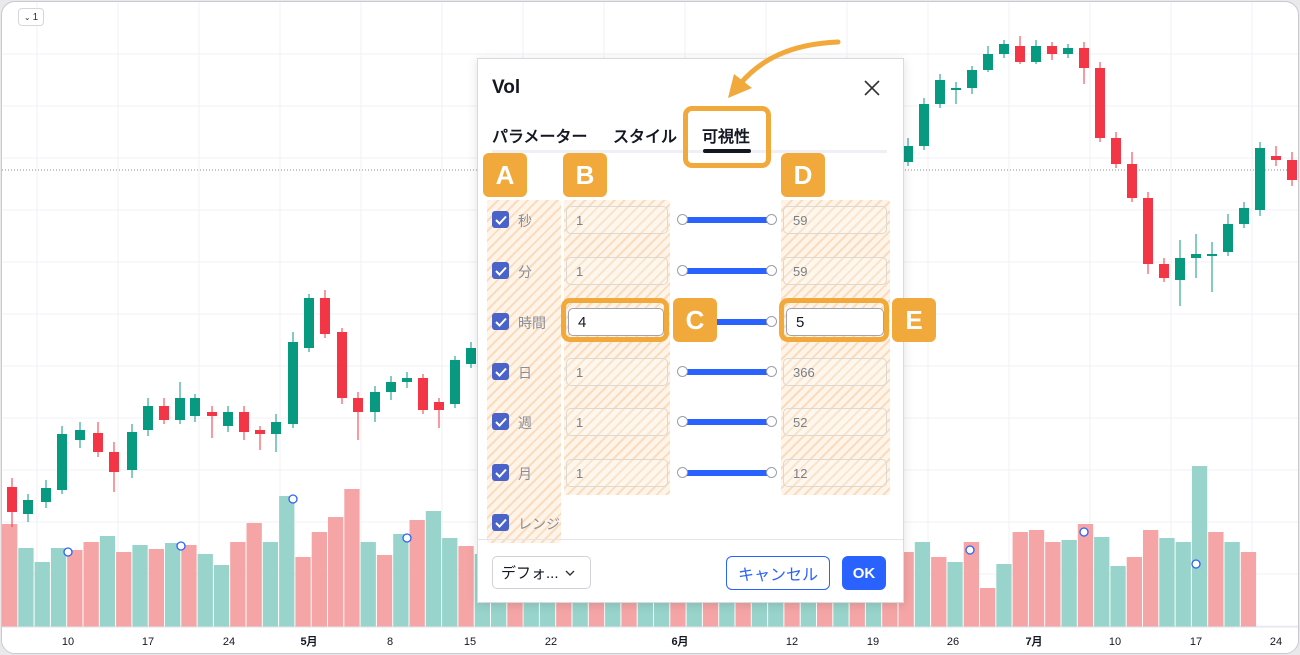 This screenshot has height=655, width=1300. What do you see at coordinates (771, 270) in the screenshot?
I see `minutes-slider-handle-max` at bounding box center [771, 270].